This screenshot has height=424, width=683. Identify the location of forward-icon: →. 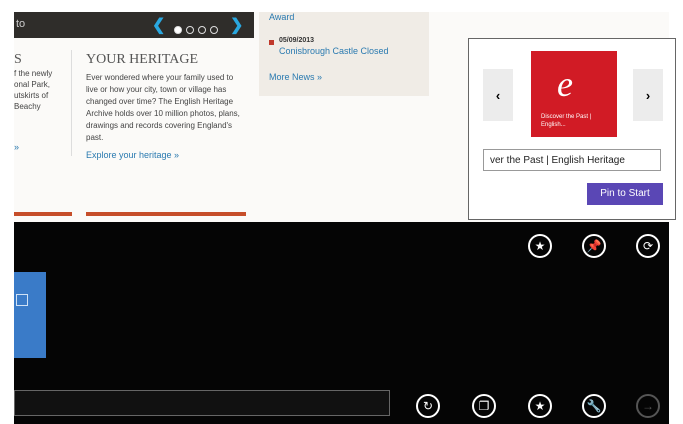
(648, 406).